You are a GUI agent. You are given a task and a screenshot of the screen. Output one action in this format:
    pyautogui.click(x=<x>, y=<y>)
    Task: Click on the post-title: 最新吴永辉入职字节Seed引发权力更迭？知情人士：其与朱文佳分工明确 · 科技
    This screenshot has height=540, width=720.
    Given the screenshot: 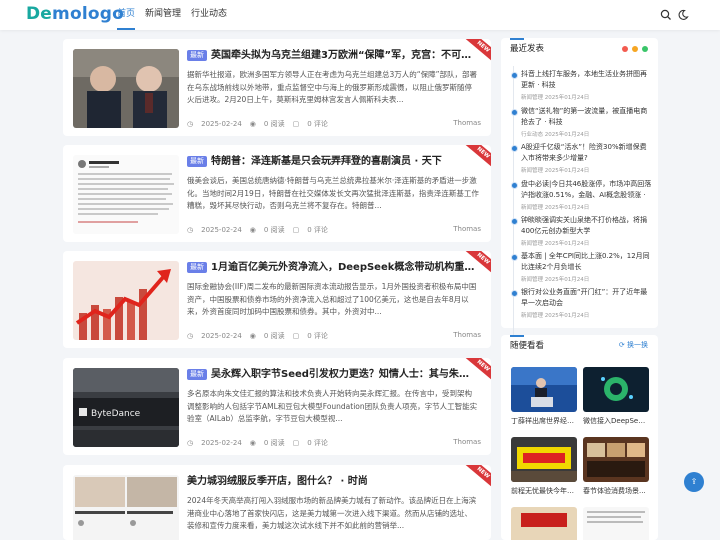 What is the action you would take?
    pyautogui.click(x=332, y=375)
    